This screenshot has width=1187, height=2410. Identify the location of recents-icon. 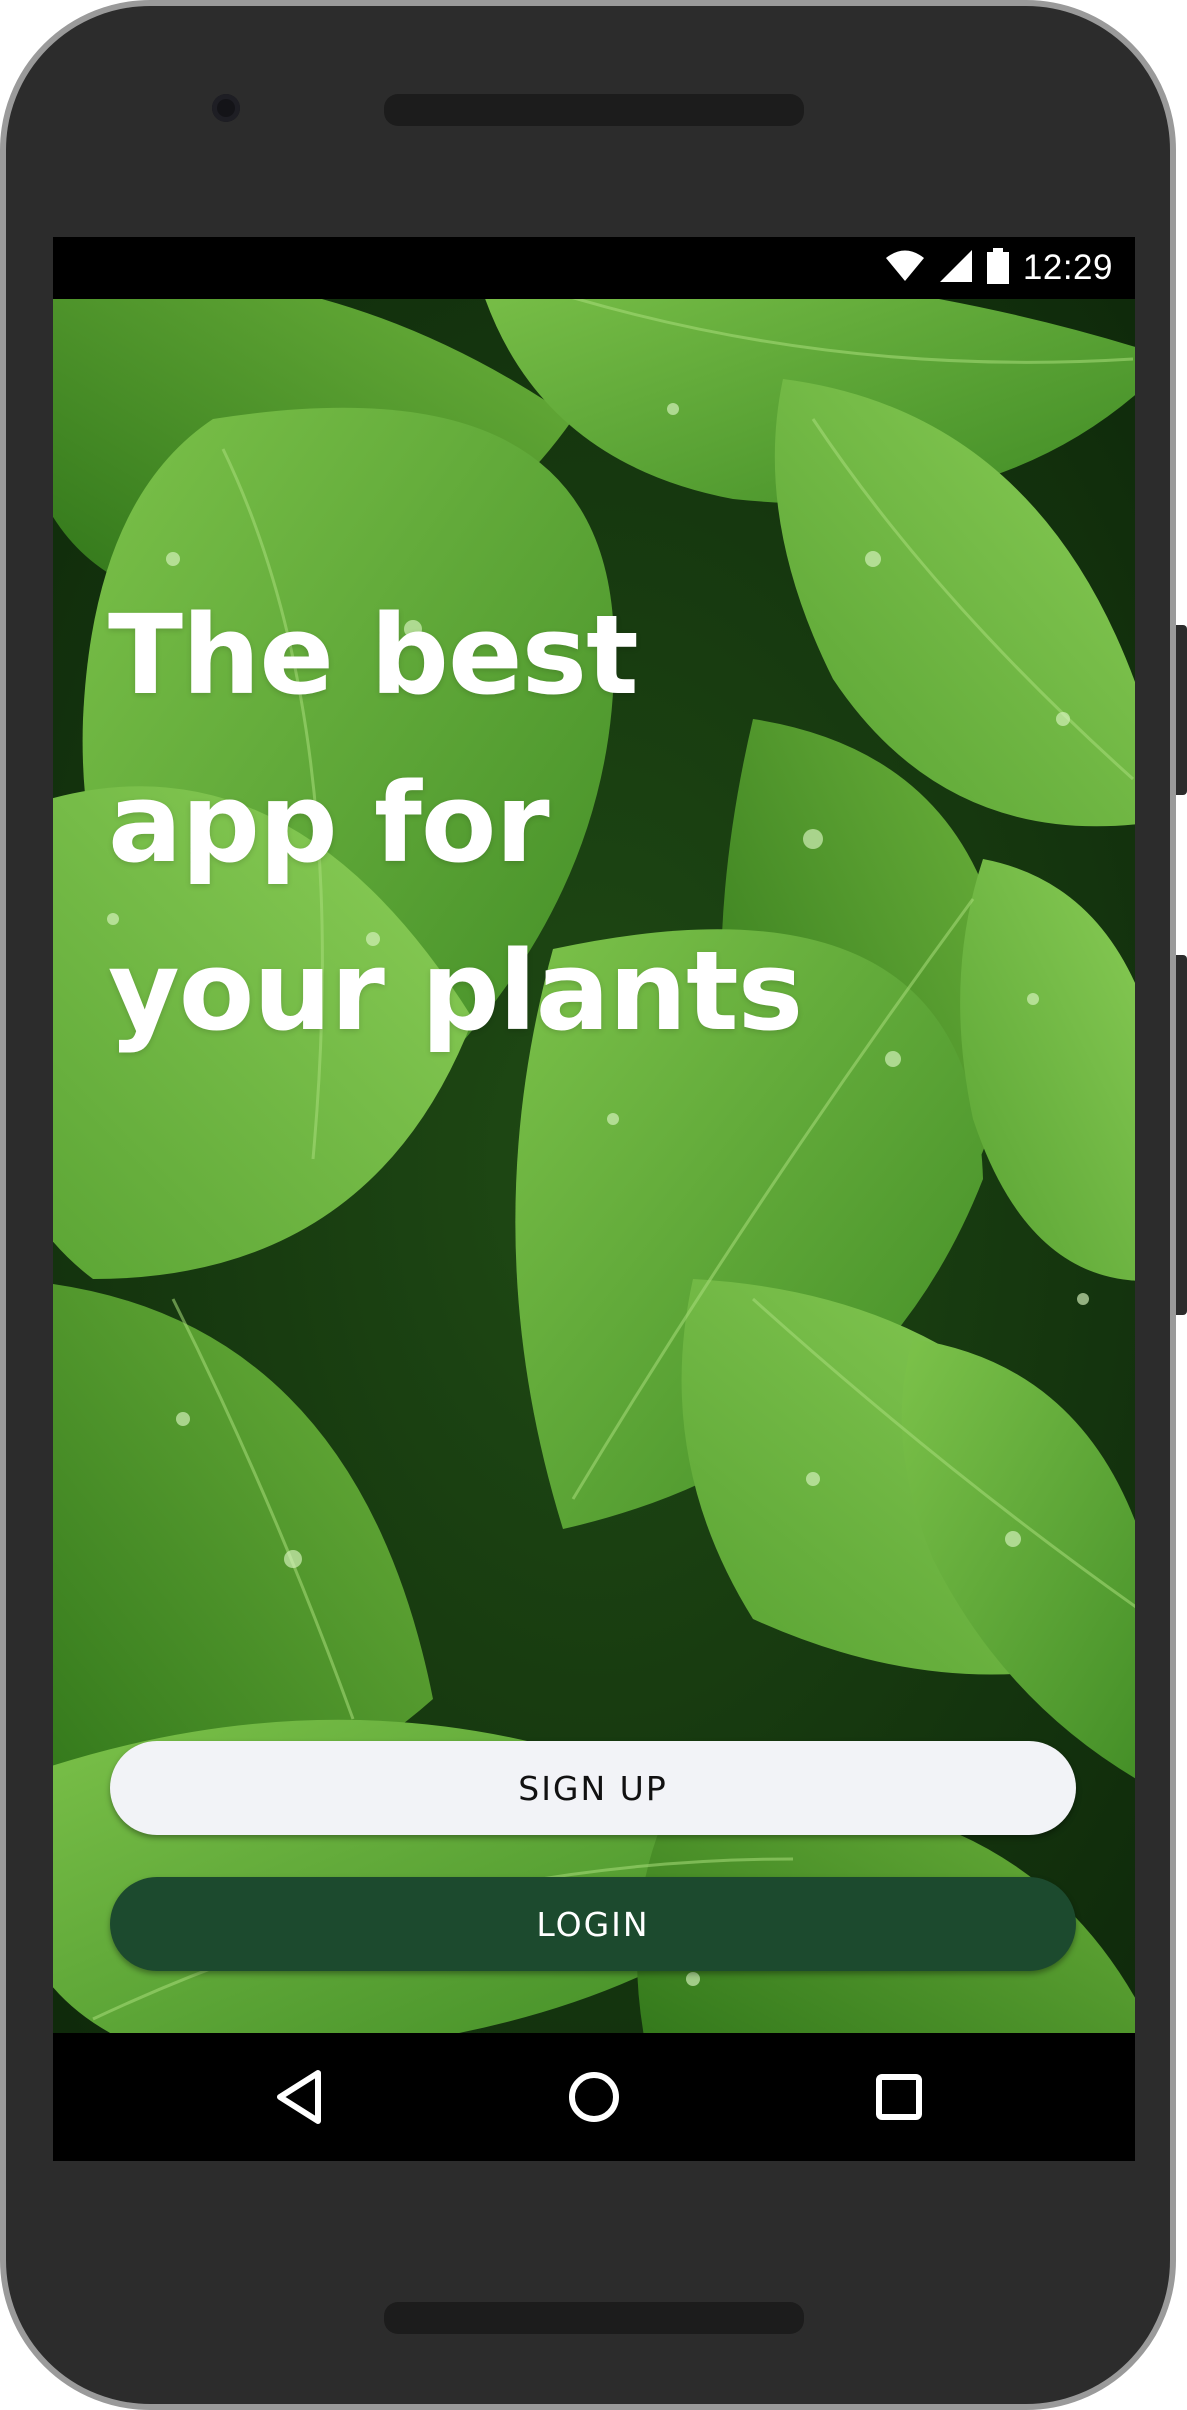
(899, 2097).